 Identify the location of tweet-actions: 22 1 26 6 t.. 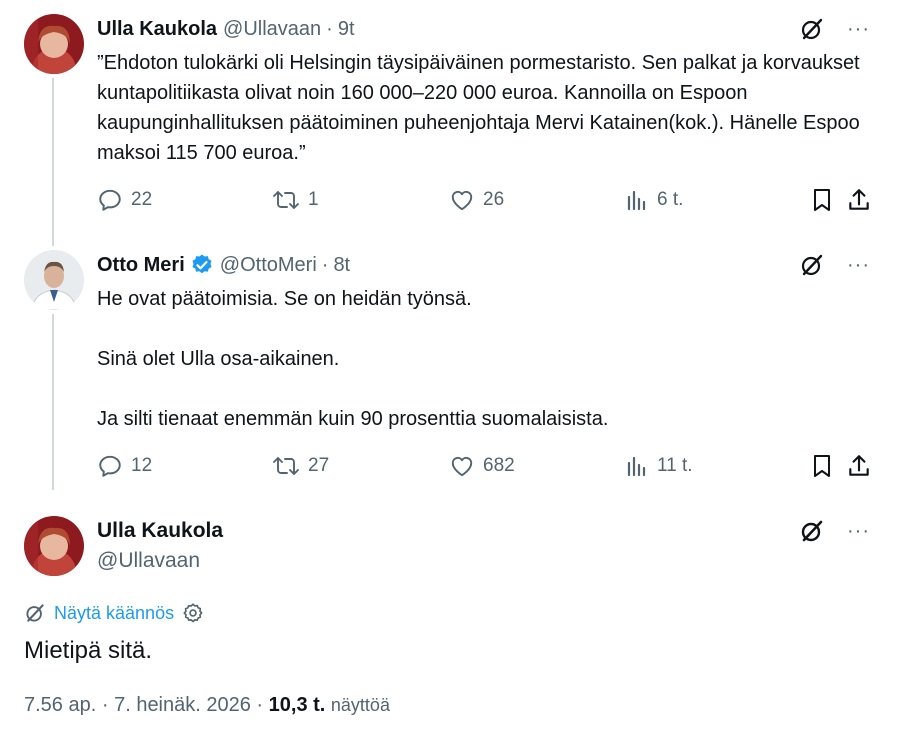
(484, 200).